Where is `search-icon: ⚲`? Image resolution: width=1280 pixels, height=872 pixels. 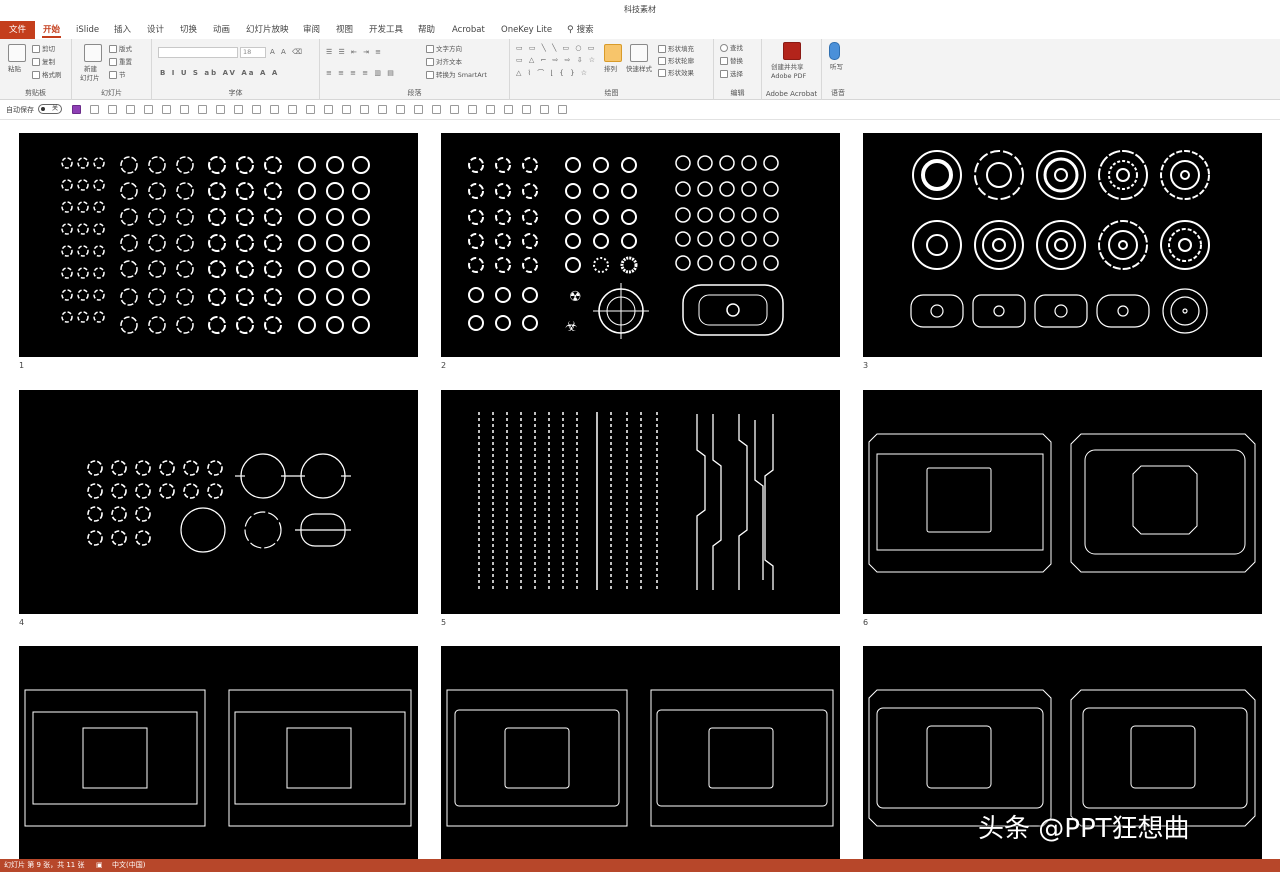 search-icon: ⚲ is located at coordinates (570, 30).